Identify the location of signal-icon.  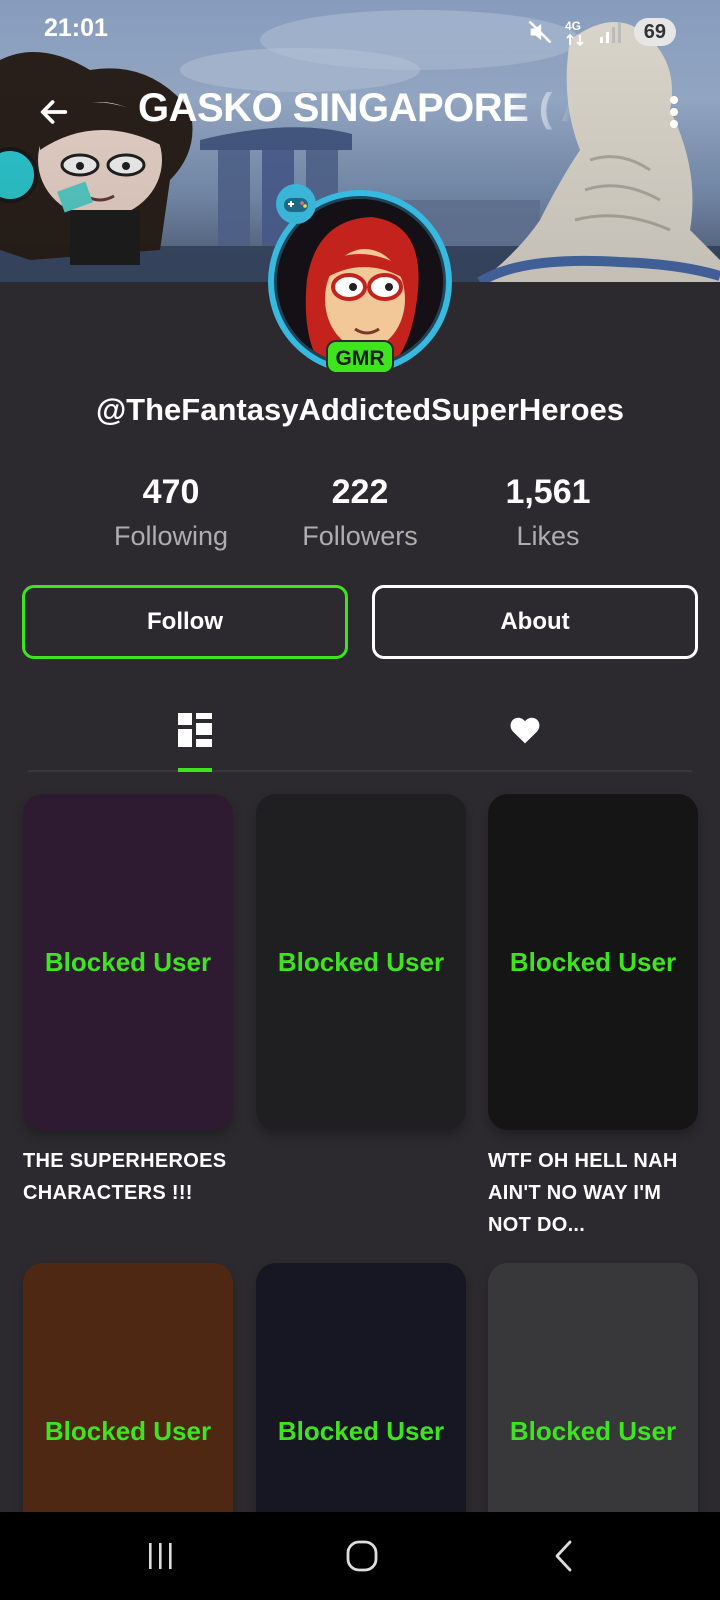
(611, 32).